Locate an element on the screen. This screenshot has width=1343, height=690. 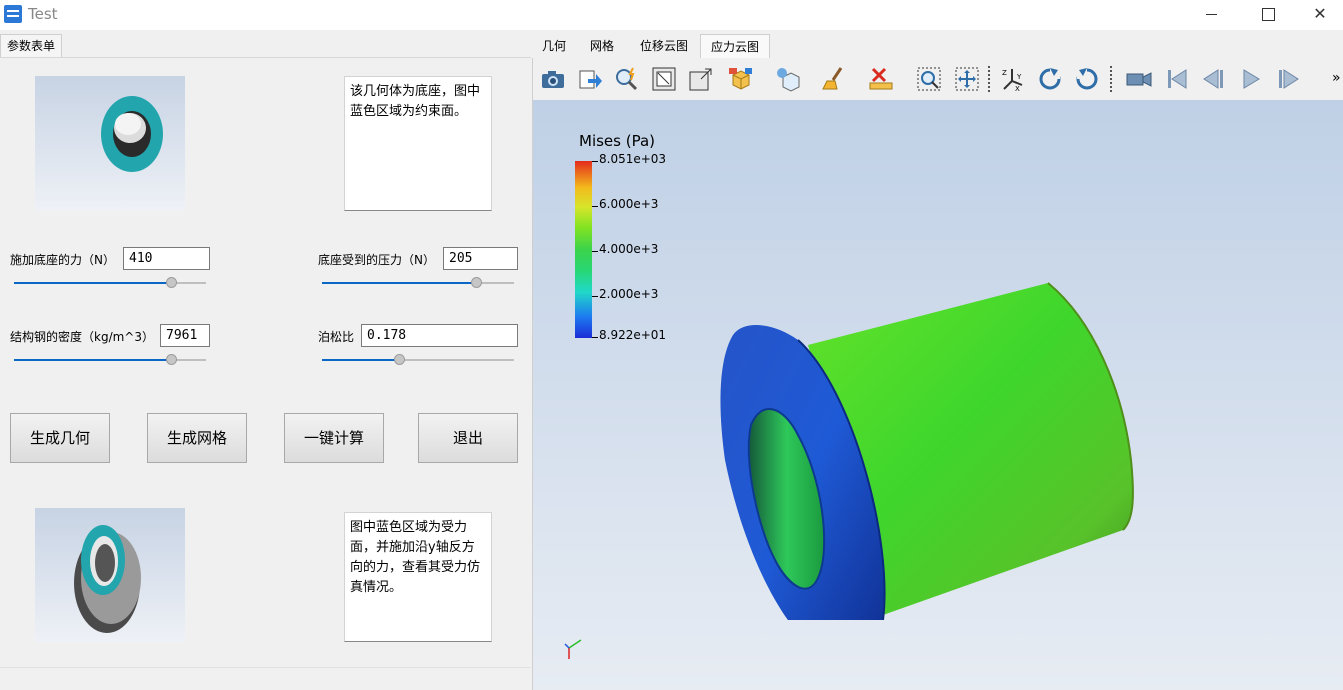
density-slider-handle is located at coordinates (172, 359).